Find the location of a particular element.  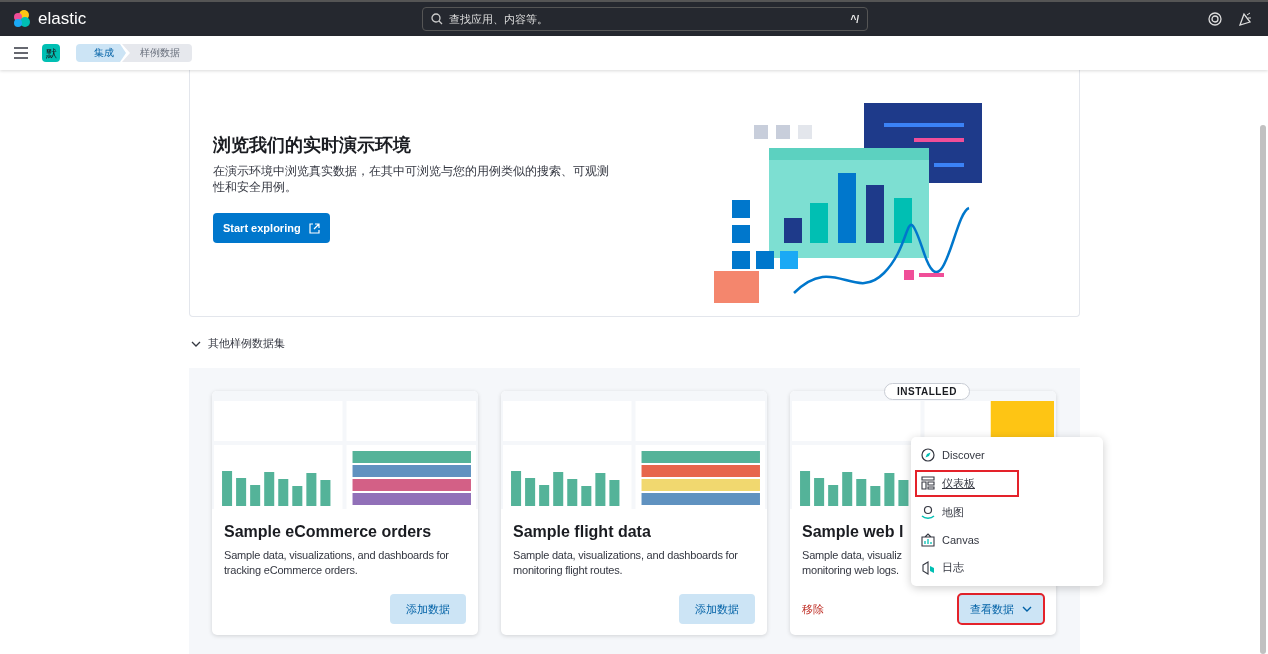

canvas-icon is located at coordinates (928, 540).